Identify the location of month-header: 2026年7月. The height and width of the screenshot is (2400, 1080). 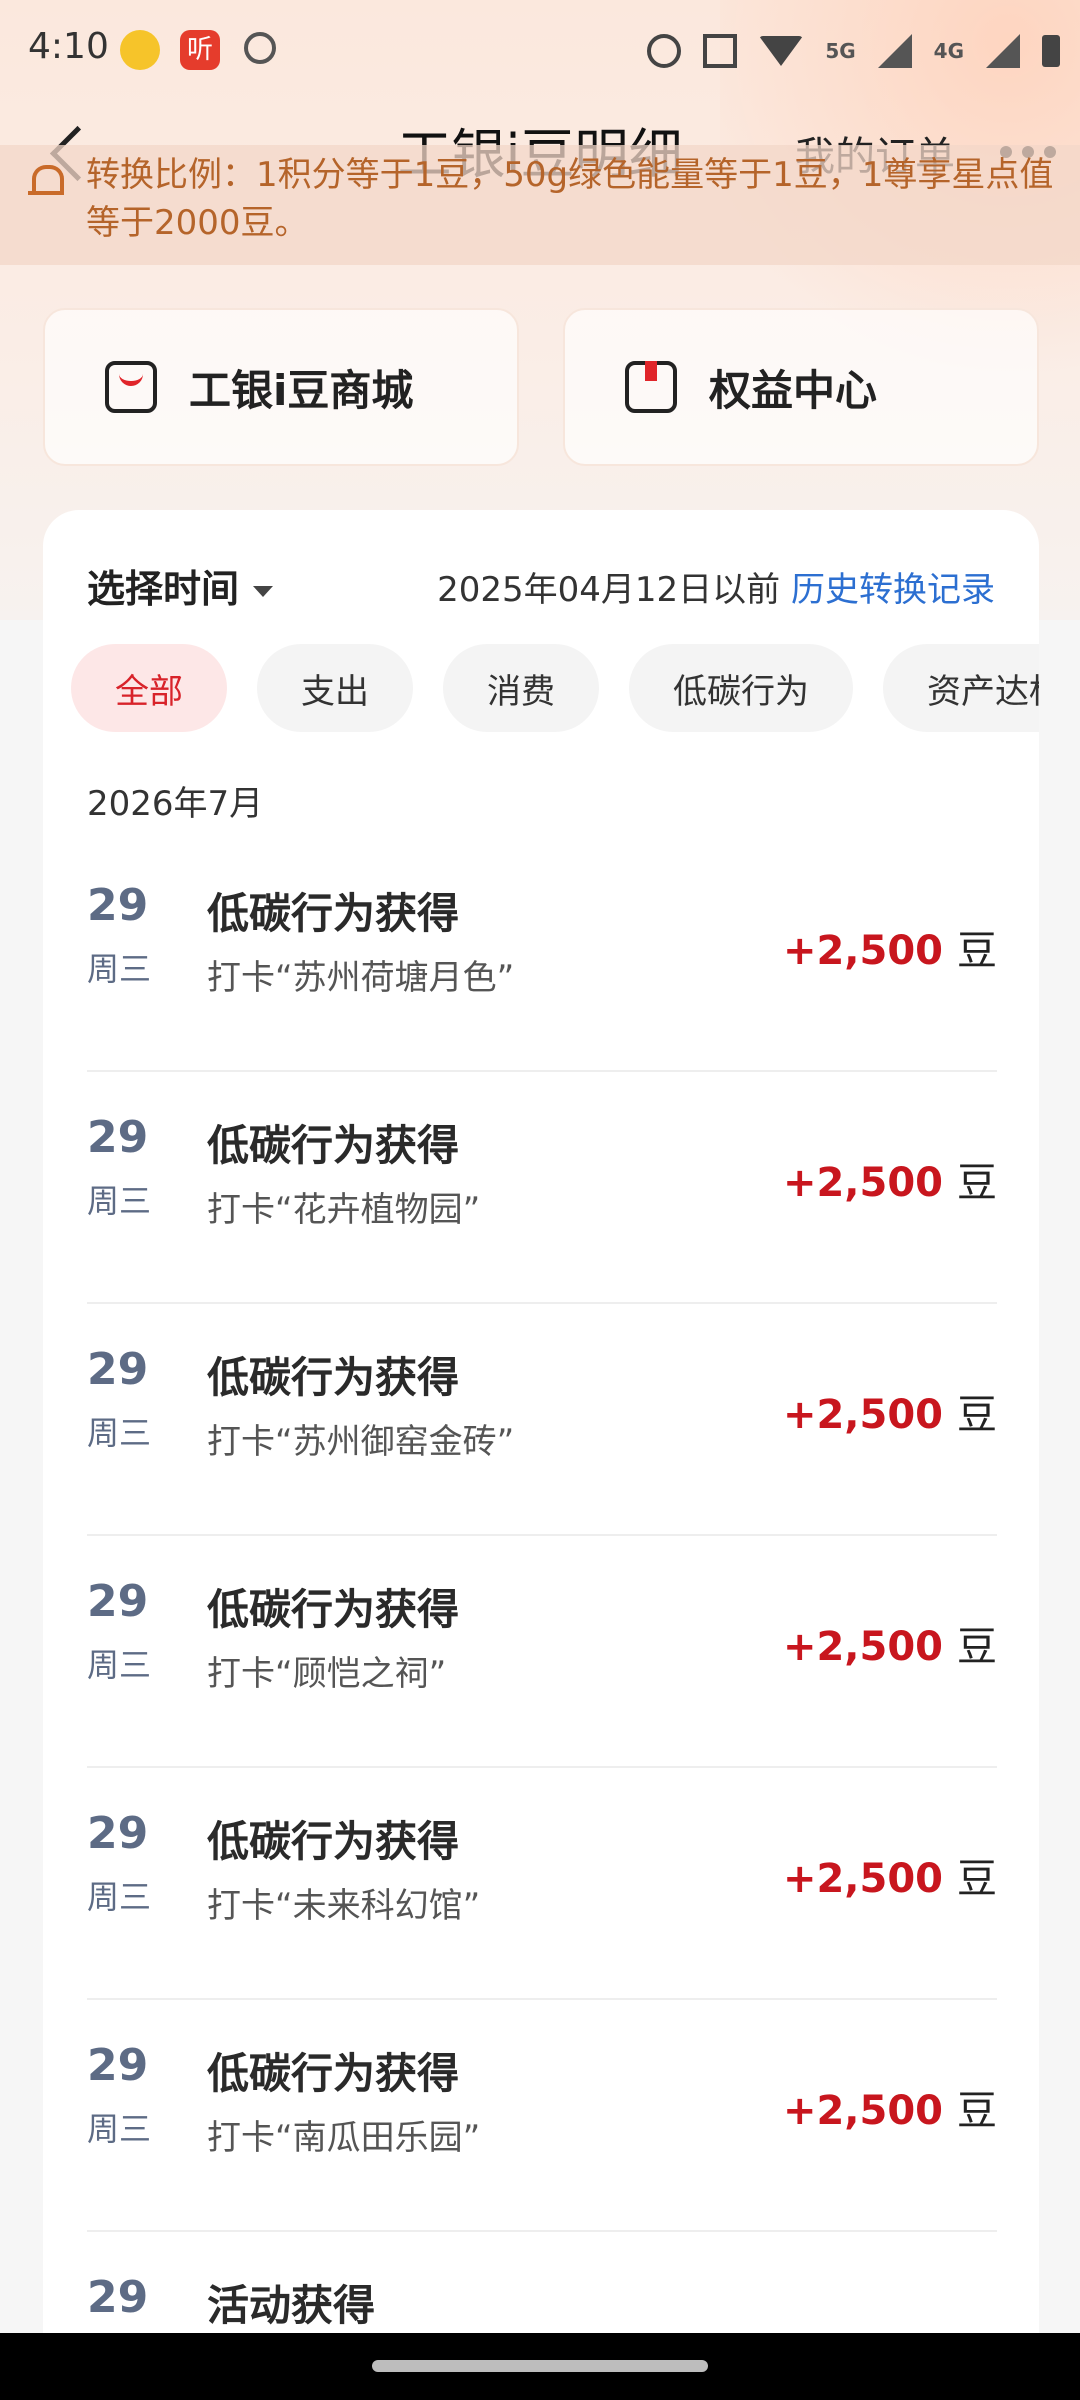
(175, 804).